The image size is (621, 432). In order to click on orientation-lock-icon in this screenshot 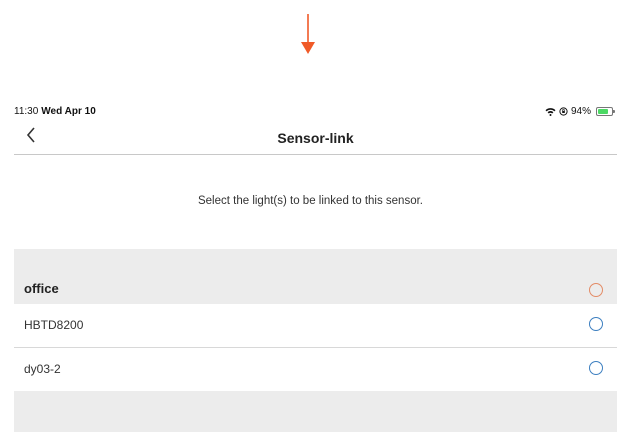, I will do `click(563, 111)`.